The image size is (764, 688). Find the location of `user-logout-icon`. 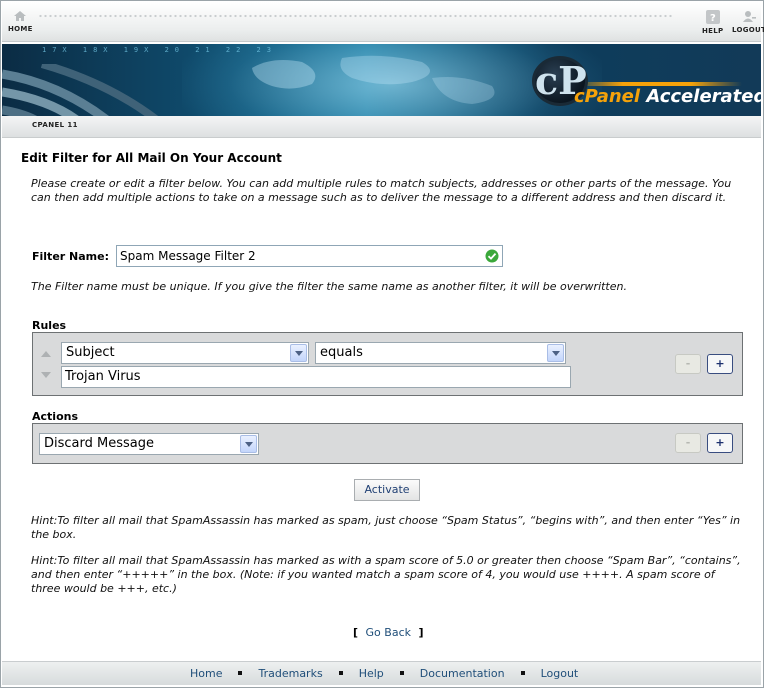

user-logout-icon is located at coordinates (750, 16).